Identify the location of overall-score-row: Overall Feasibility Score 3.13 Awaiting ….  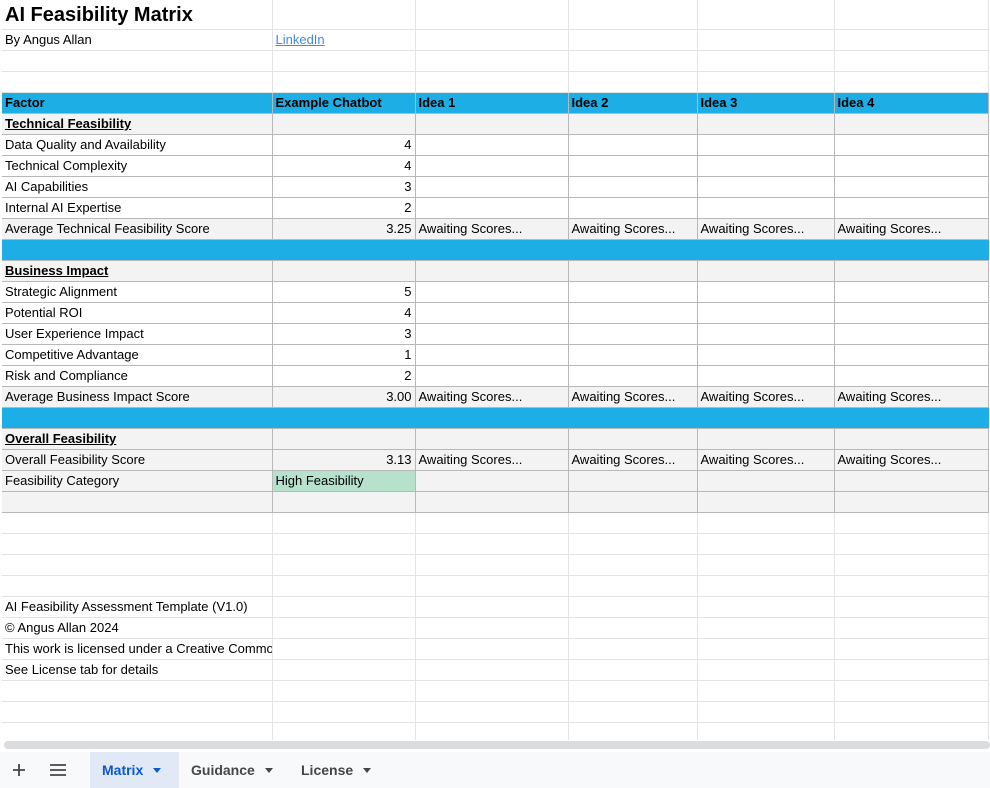
(495, 460).